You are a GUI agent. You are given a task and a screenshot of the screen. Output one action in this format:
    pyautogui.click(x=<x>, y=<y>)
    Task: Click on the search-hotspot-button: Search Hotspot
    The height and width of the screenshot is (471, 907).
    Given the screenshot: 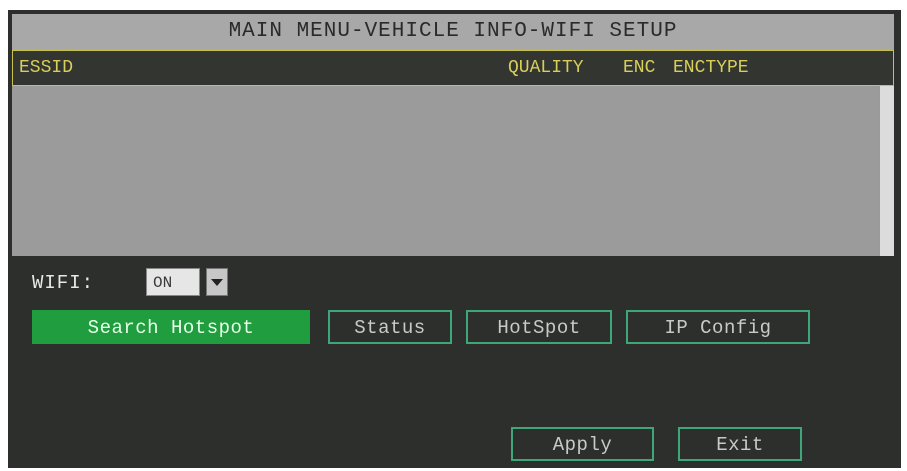 What is the action you would take?
    pyautogui.click(x=171, y=327)
    